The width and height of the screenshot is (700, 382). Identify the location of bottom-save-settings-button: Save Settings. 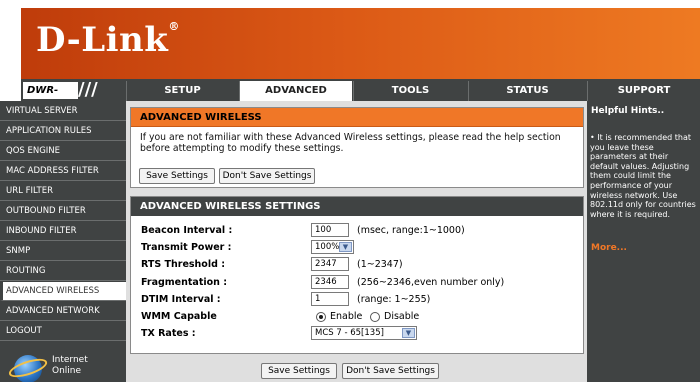
(299, 371).